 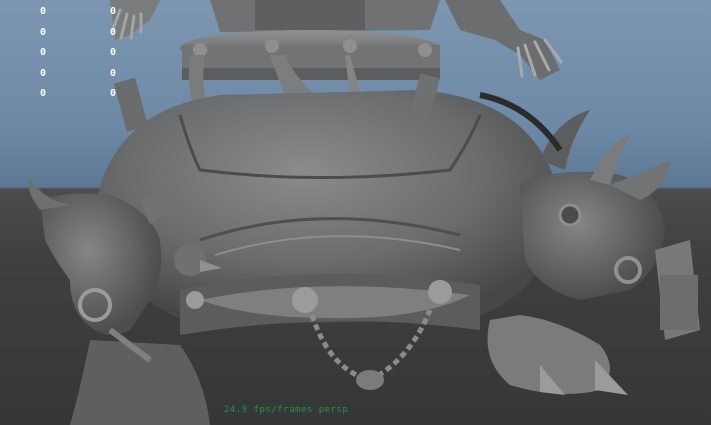 I want to click on viewport-status-text: 24.9 fps/frames persp, so click(x=286, y=410).